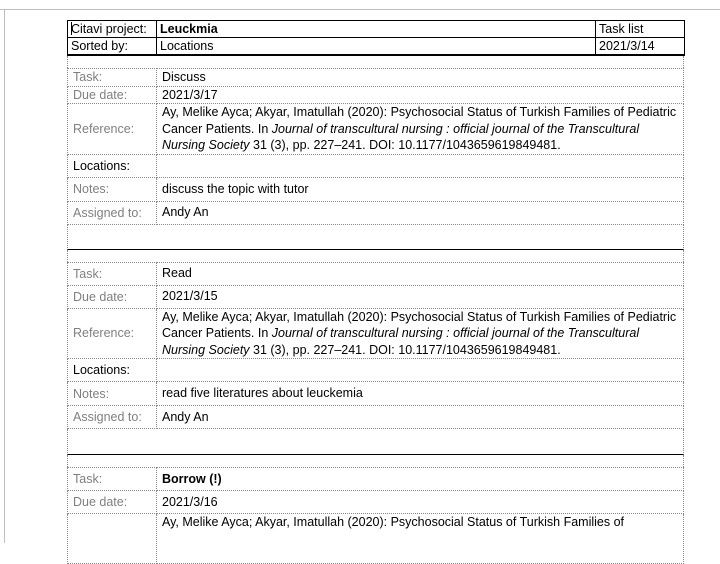  What do you see at coordinates (640, 46) in the screenshot?
I see `report-date: 2021/3/14` at bounding box center [640, 46].